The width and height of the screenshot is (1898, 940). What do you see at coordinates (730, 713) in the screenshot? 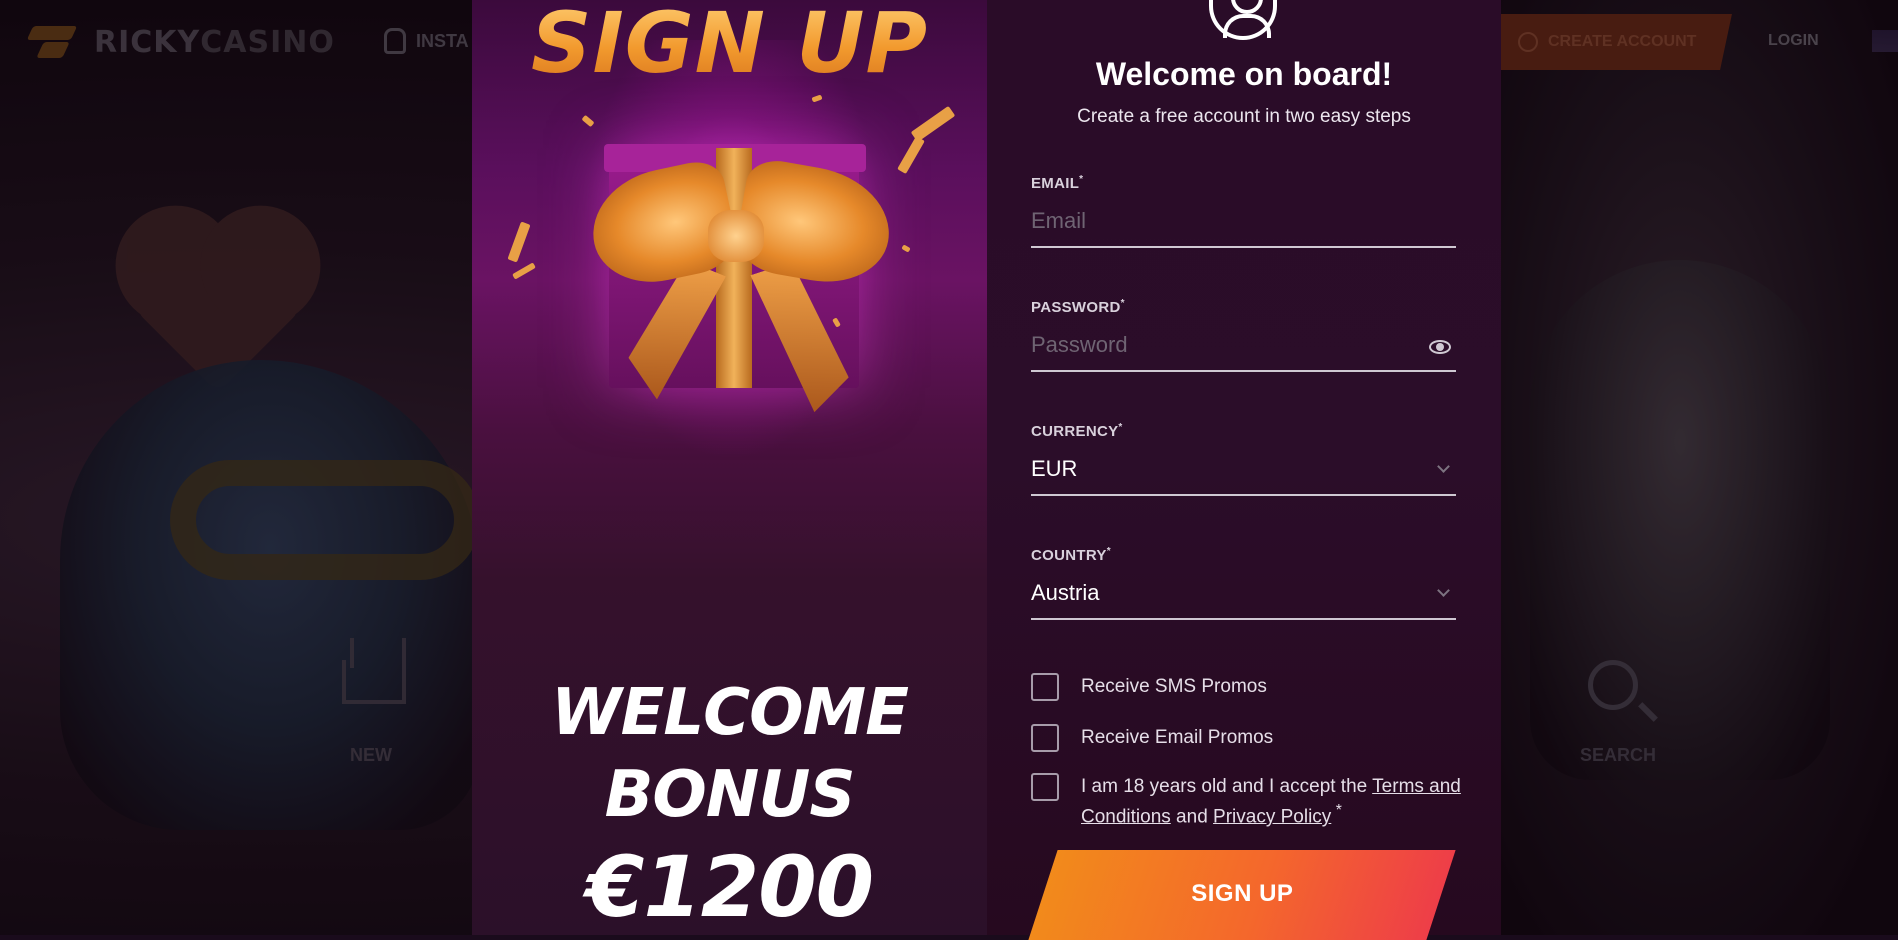
I see `welcome-line-1: WELCOME` at bounding box center [730, 713].